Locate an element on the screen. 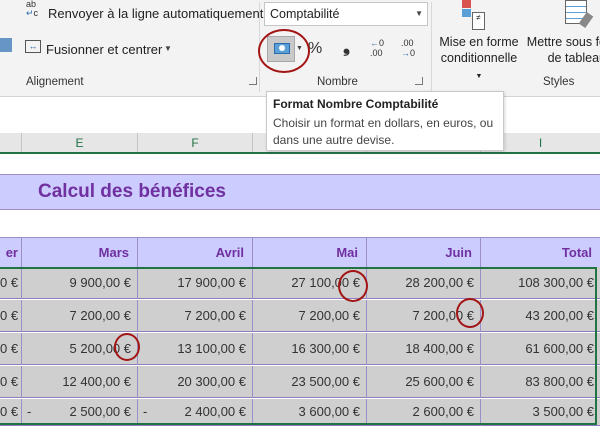  table-header-row: er Mars Avril Mai Juin Total is located at coordinates (300, 252).